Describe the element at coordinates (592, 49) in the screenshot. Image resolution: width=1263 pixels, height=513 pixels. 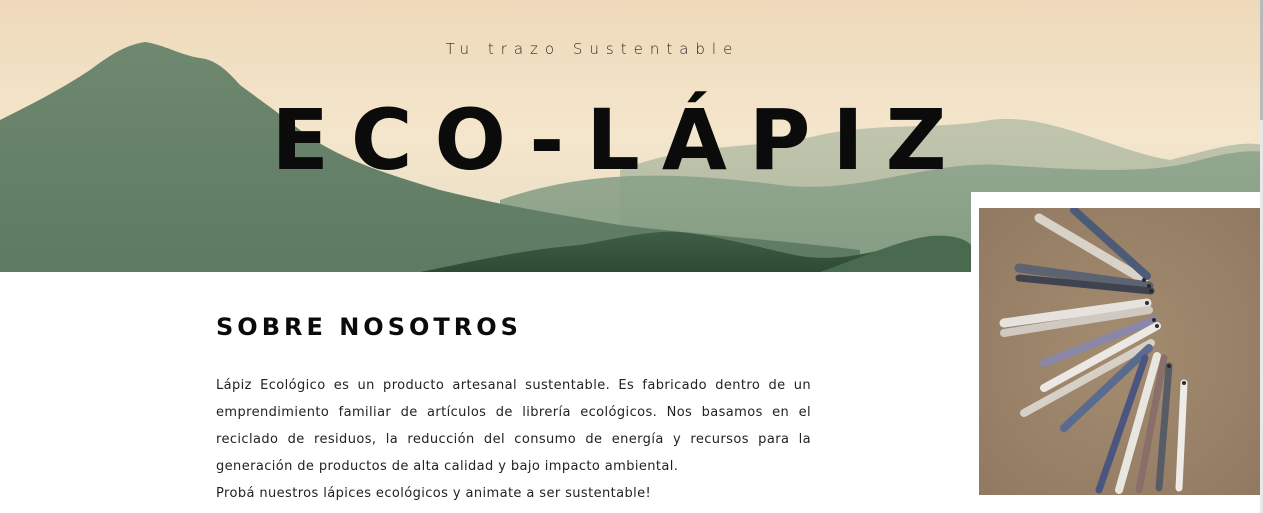
I see `hero-tagline: Tu trazo Sustentable` at that location.